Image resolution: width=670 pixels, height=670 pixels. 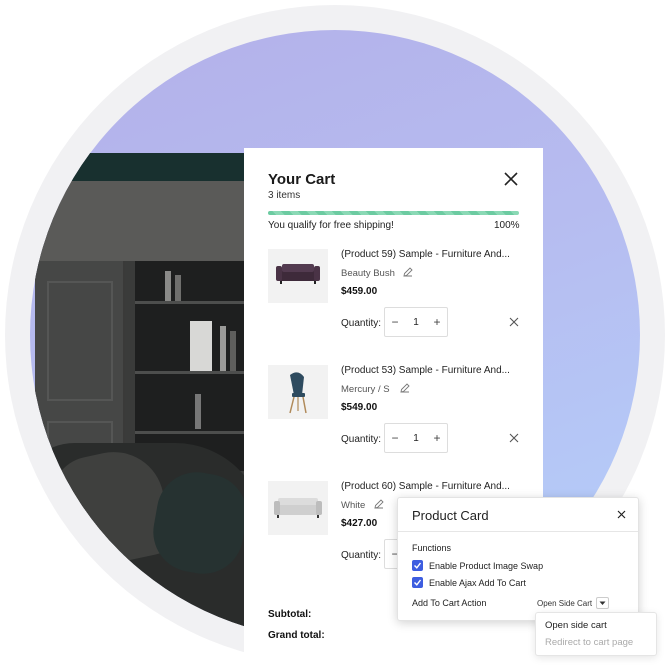 What do you see at coordinates (603, 603) in the screenshot?
I see `chevron-down-icon` at bounding box center [603, 603].